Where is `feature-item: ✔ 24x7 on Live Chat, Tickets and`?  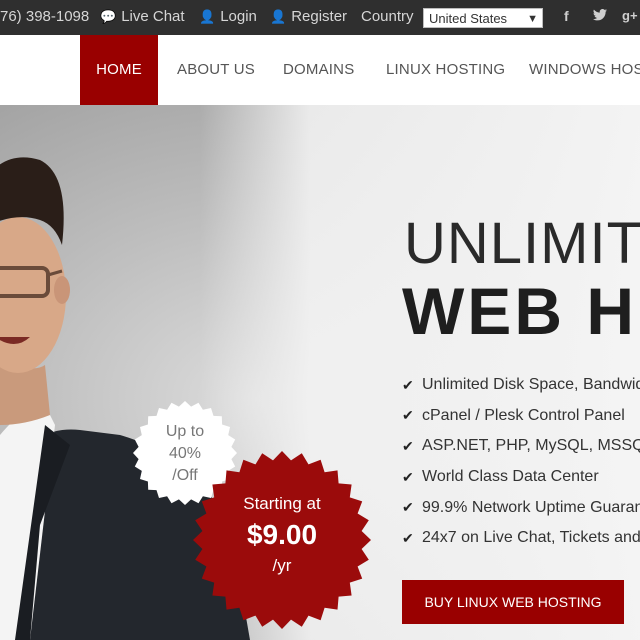
feature-item: ✔ 24x7 on Live Chat, Tickets and is located at coordinates (521, 538).